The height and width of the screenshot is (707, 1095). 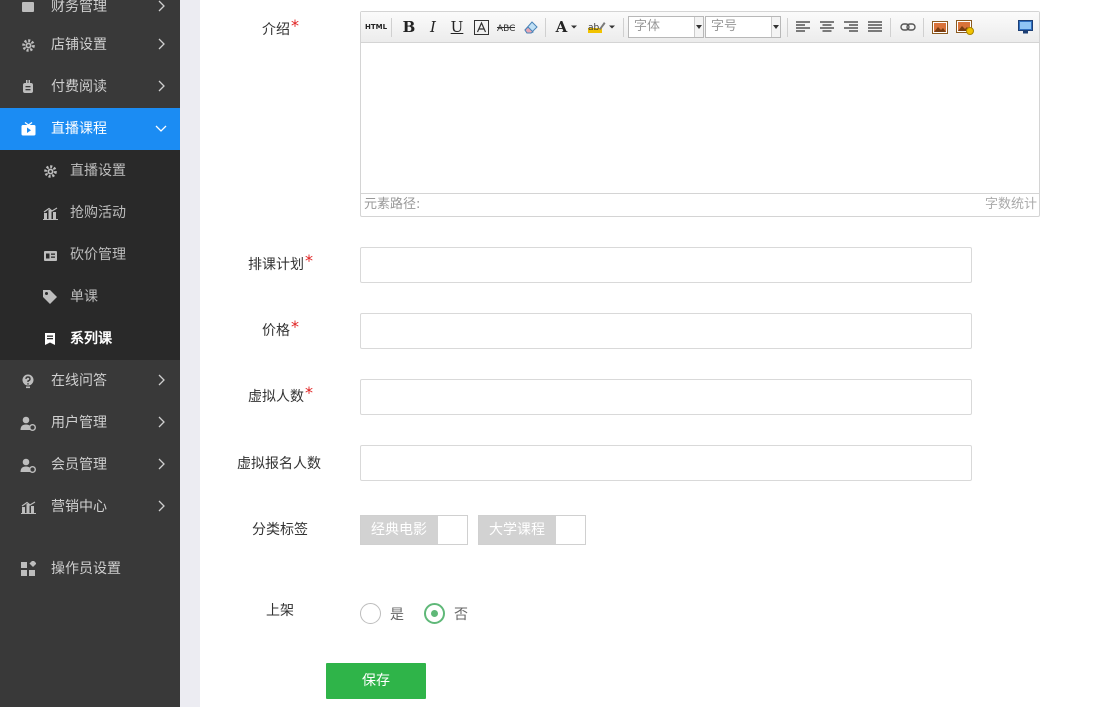 I want to click on sidebar-submenu: 直播设置 抢购活动 砍价管理 单课 系列课, so click(x=90, y=255).